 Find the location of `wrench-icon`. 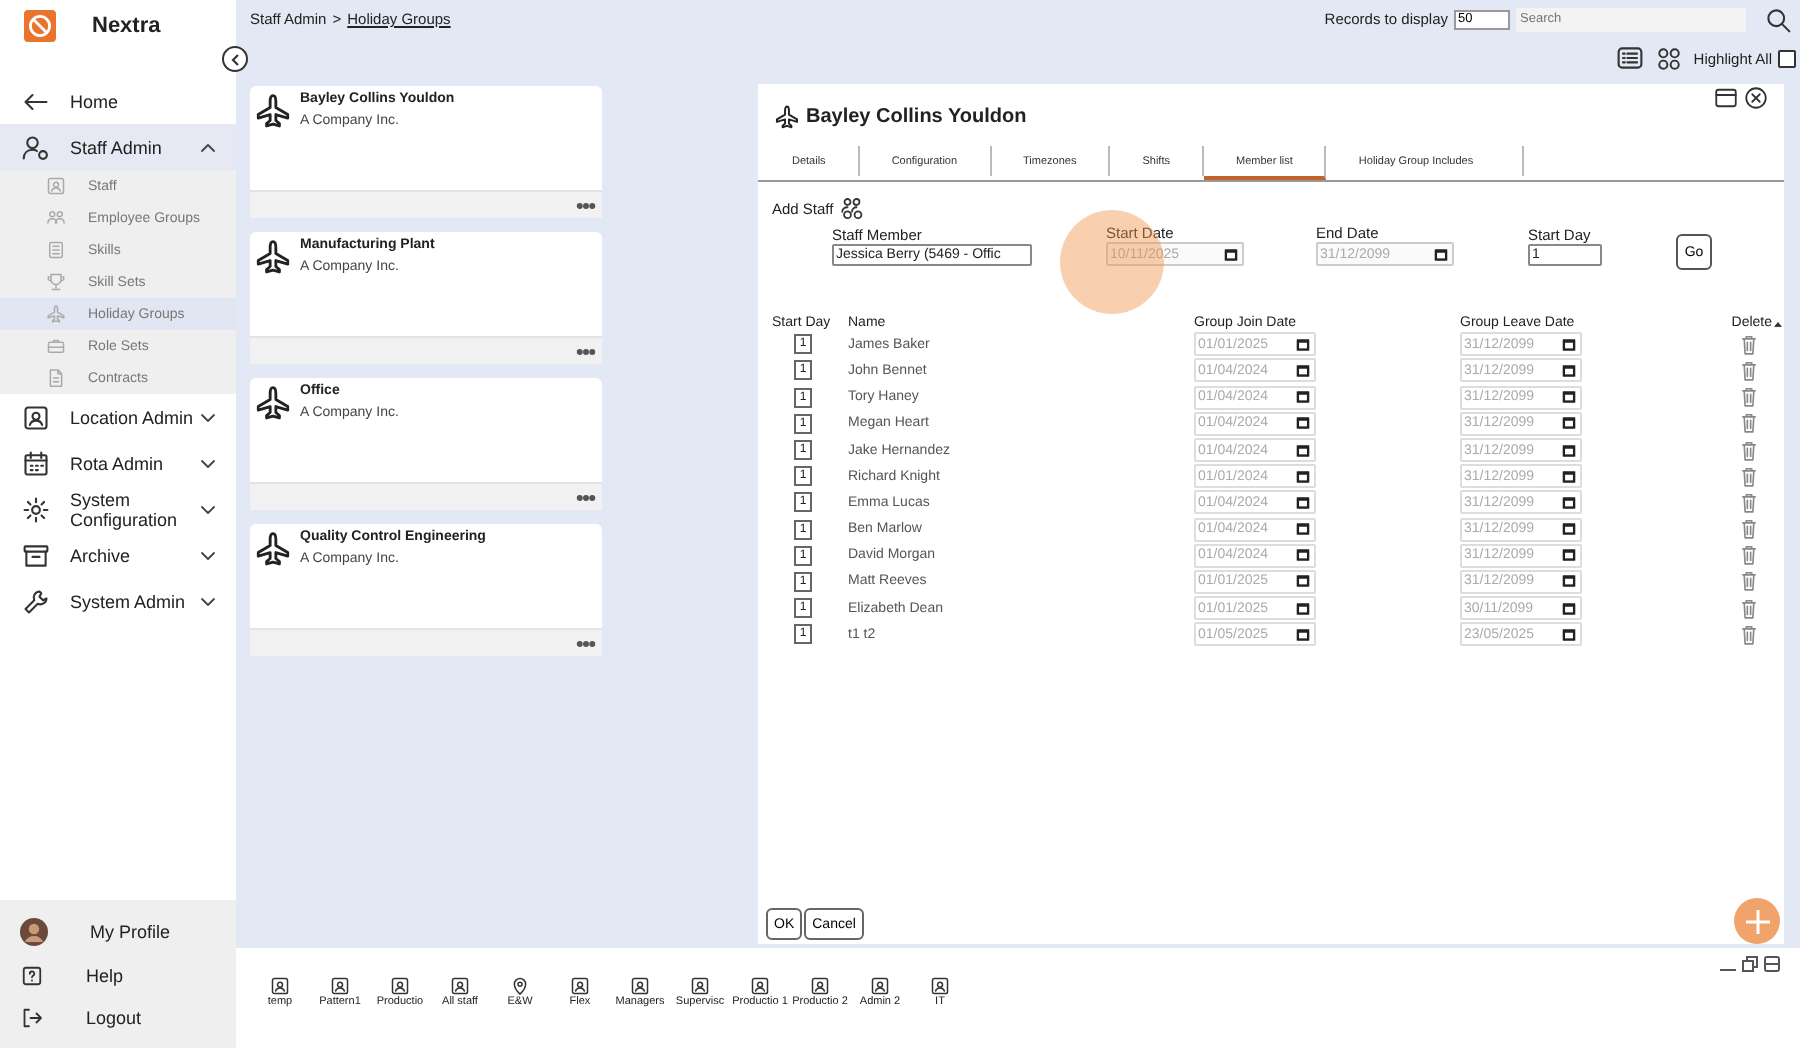

wrench-icon is located at coordinates (36, 601).